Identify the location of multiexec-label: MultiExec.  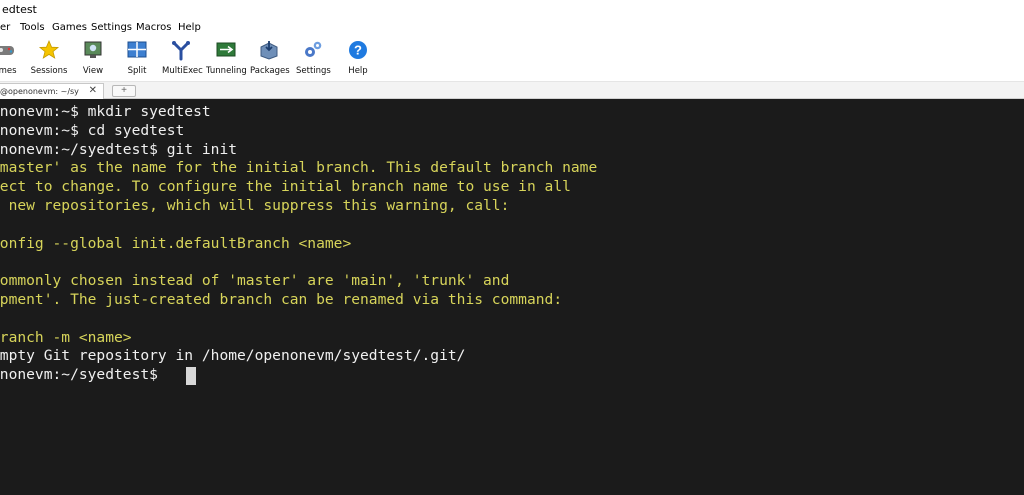
(182, 71).